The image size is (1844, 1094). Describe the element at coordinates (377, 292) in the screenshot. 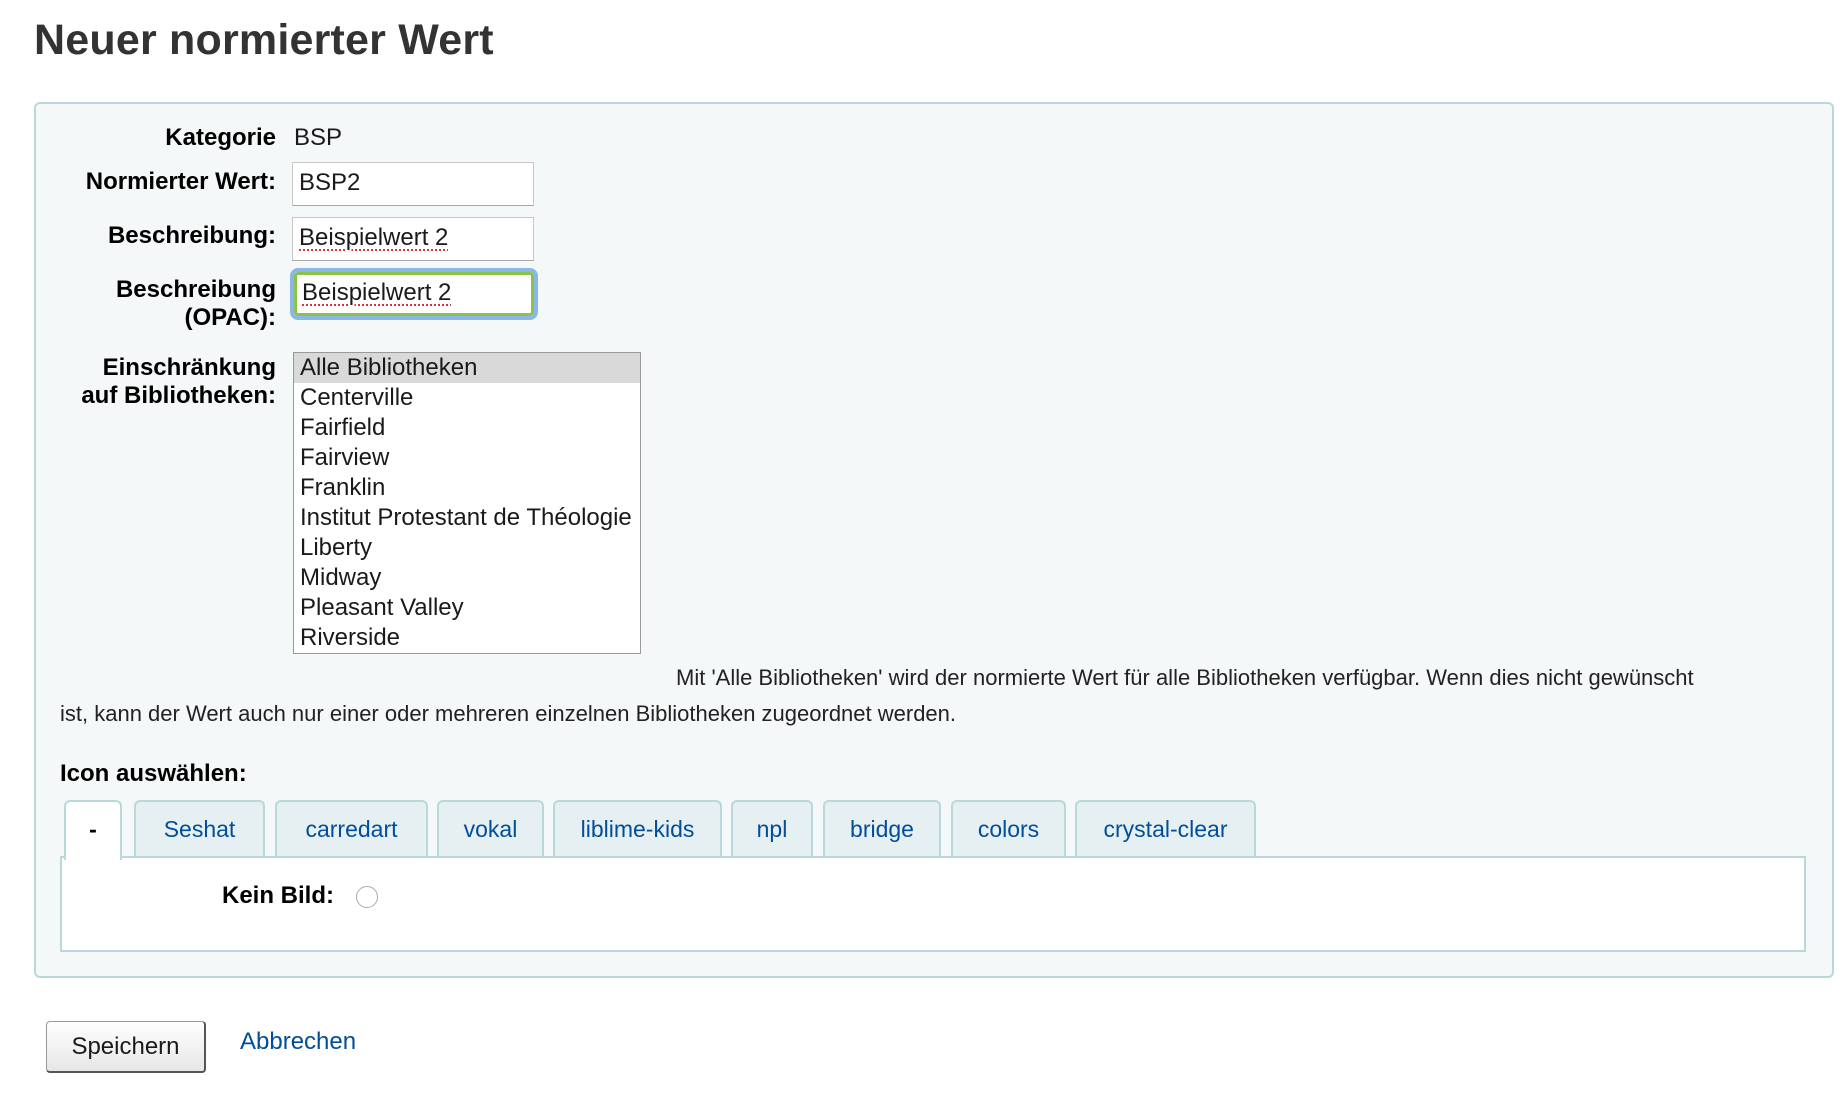

I see `description-opac-text: Beispielwert 2` at that location.